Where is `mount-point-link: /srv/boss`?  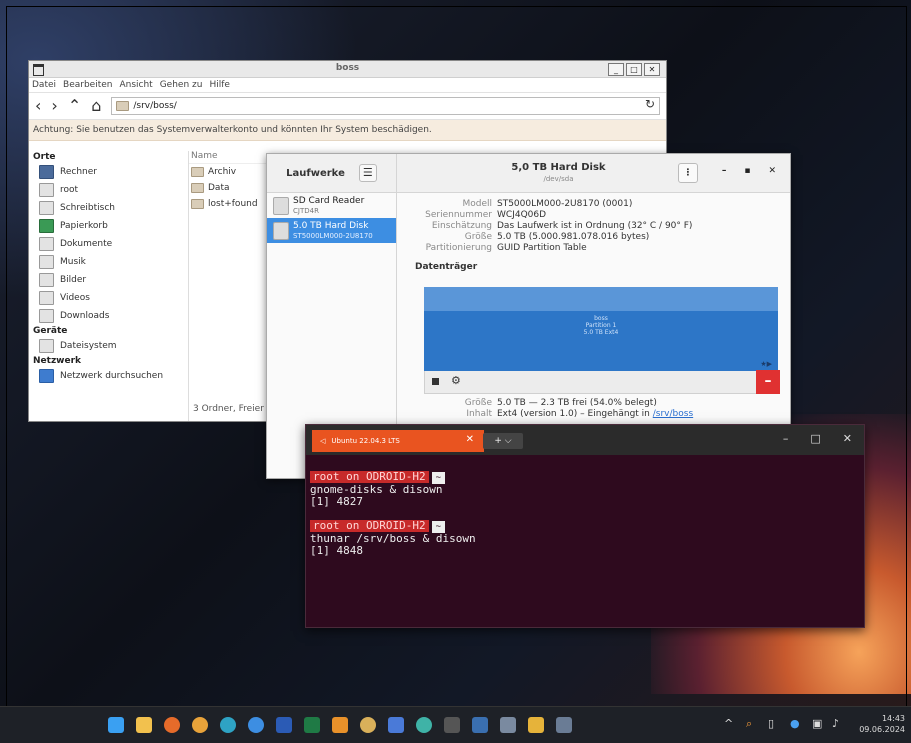 mount-point-link: /srv/boss is located at coordinates (673, 414).